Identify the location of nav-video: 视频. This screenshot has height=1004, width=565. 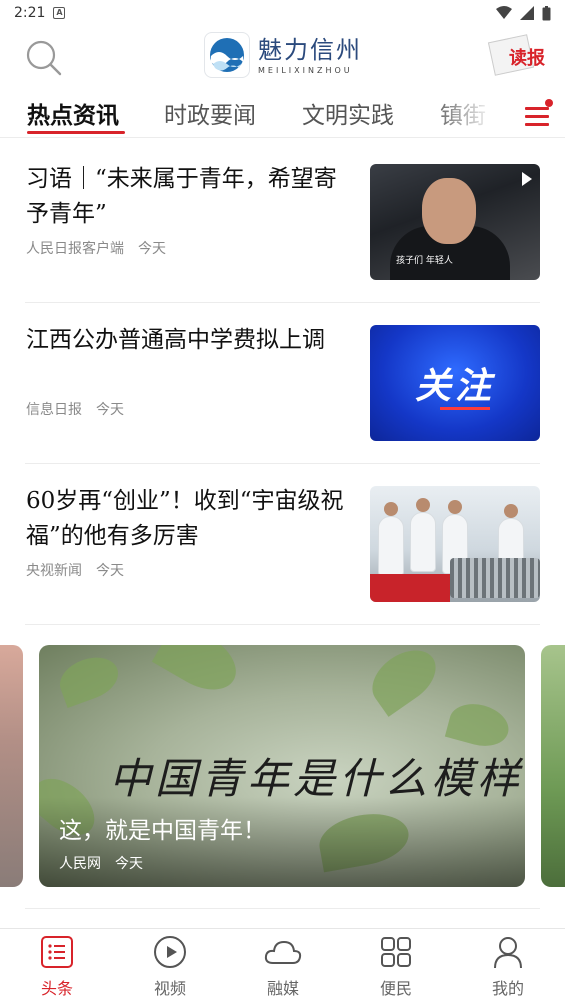
(170, 968).